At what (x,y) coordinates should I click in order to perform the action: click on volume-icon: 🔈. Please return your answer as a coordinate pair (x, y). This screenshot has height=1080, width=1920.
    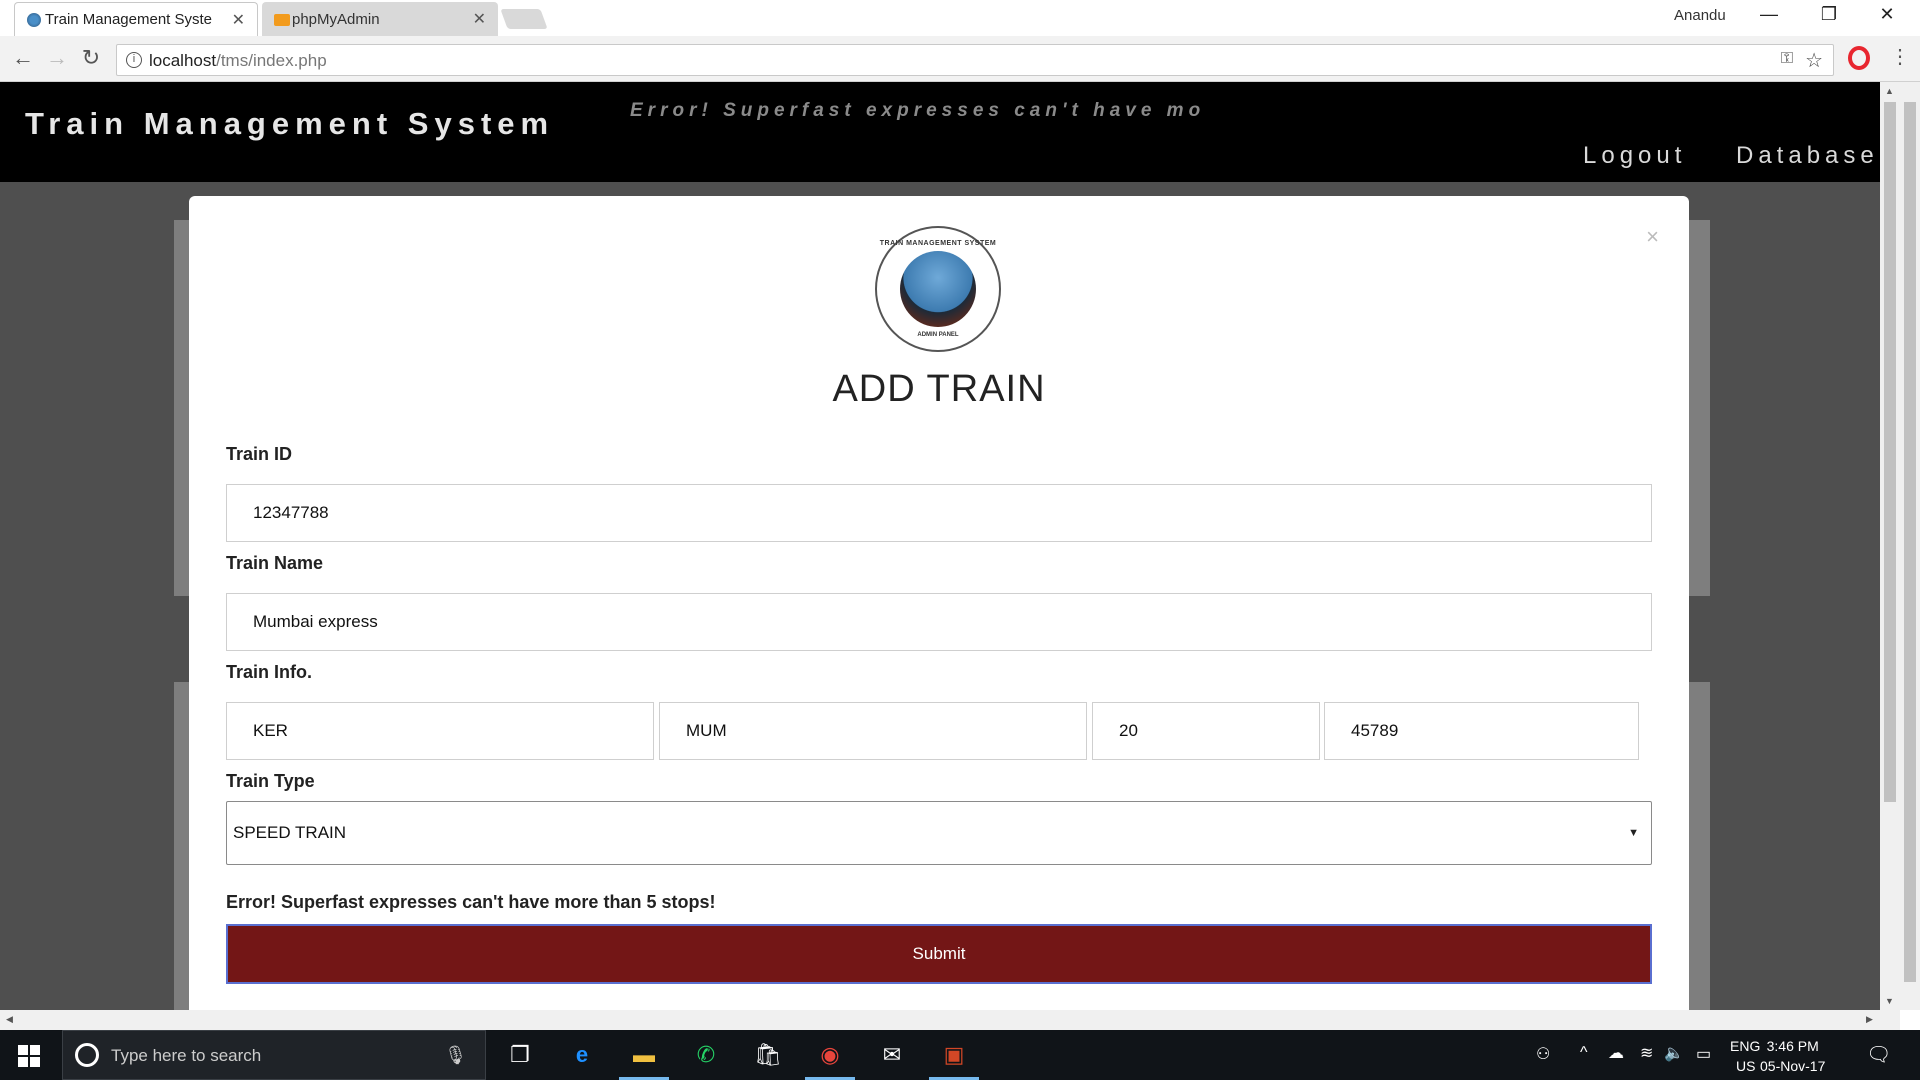
    Looking at the image, I should click on (1674, 1053).